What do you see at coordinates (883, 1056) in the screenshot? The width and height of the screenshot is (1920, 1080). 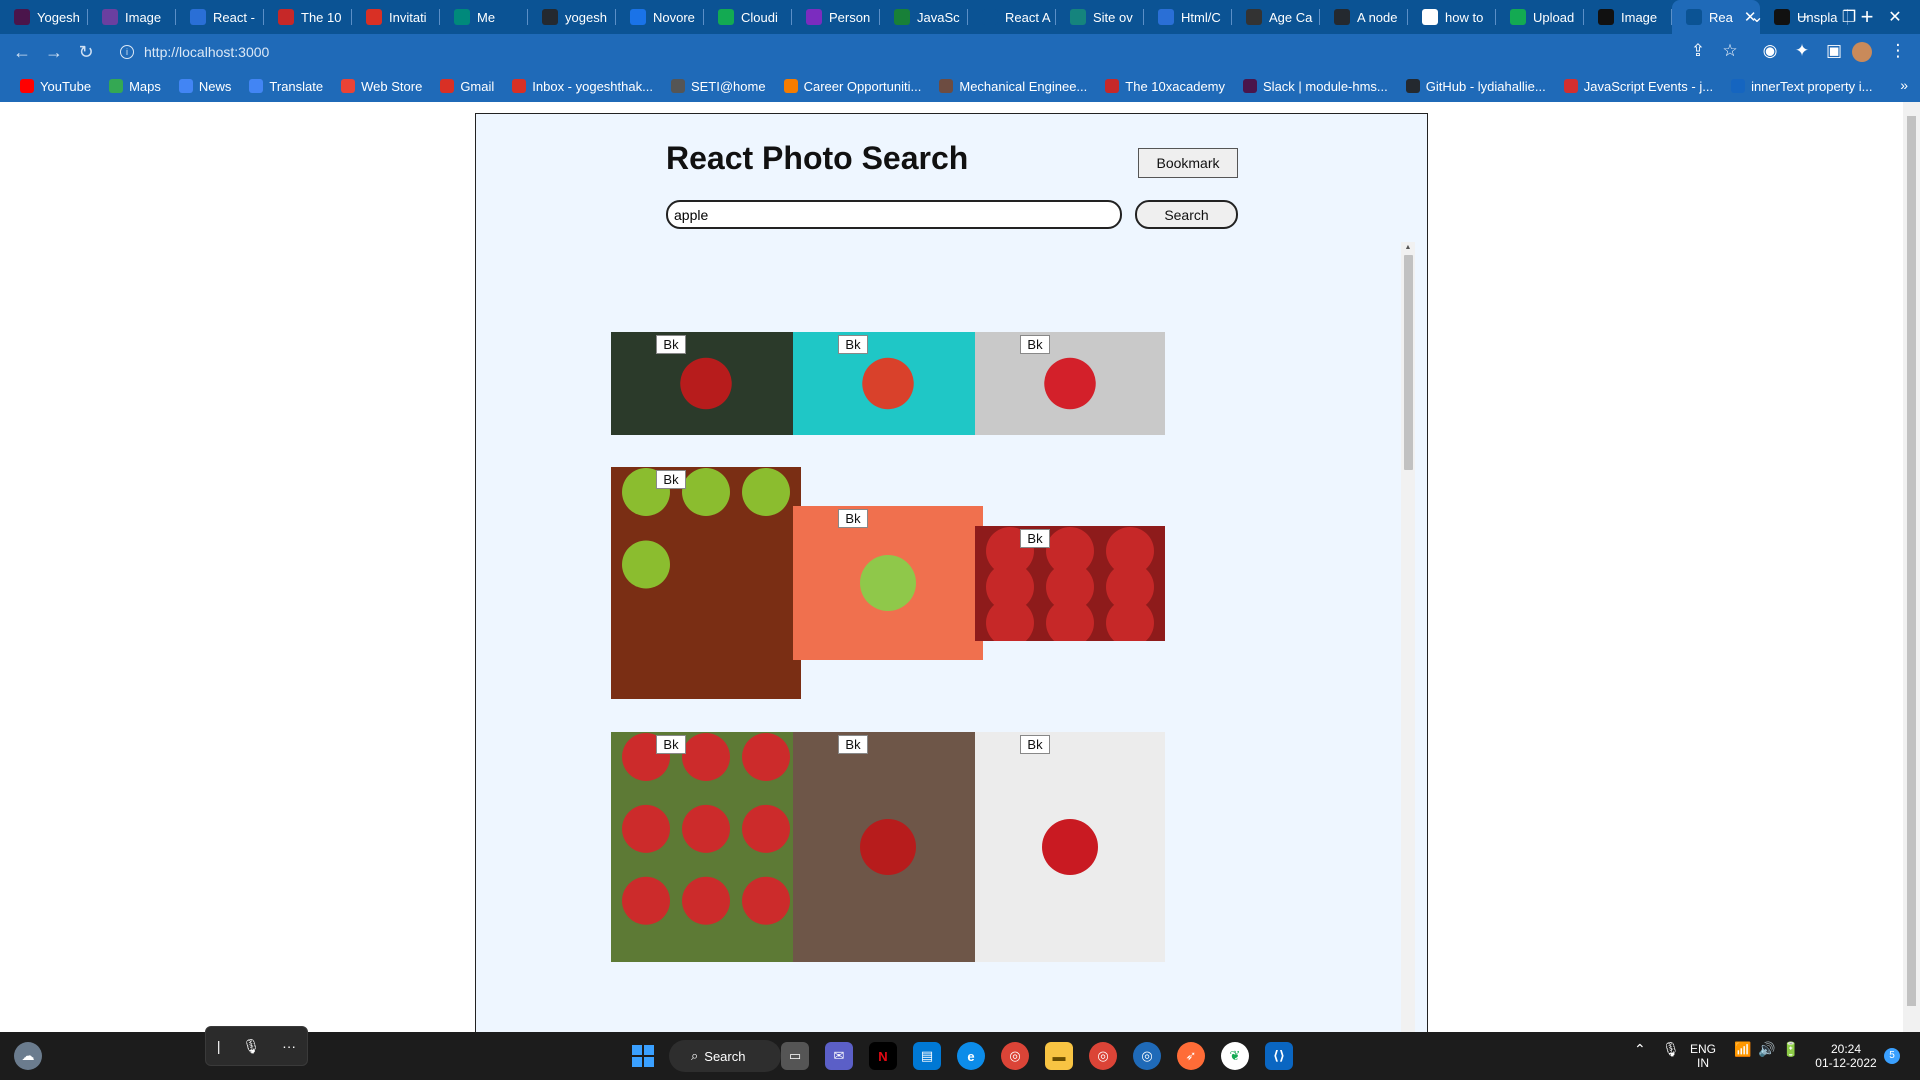 I see `netflix-icon: N` at bounding box center [883, 1056].